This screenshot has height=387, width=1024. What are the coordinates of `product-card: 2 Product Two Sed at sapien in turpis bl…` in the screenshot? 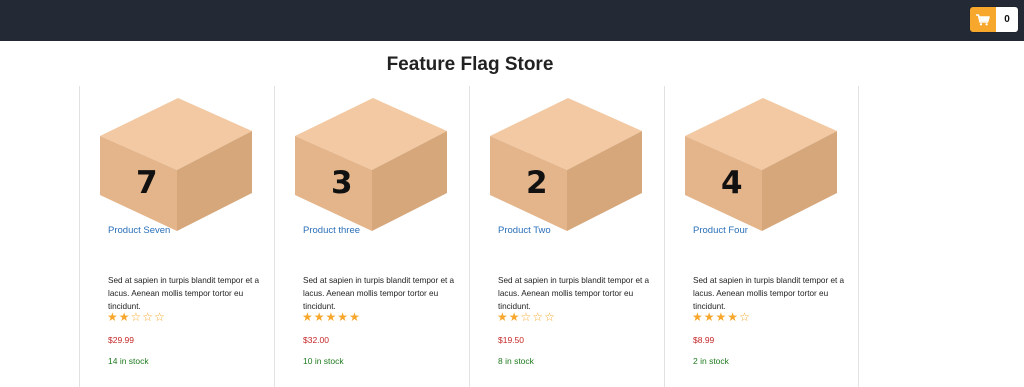 It's located at (566, 236).